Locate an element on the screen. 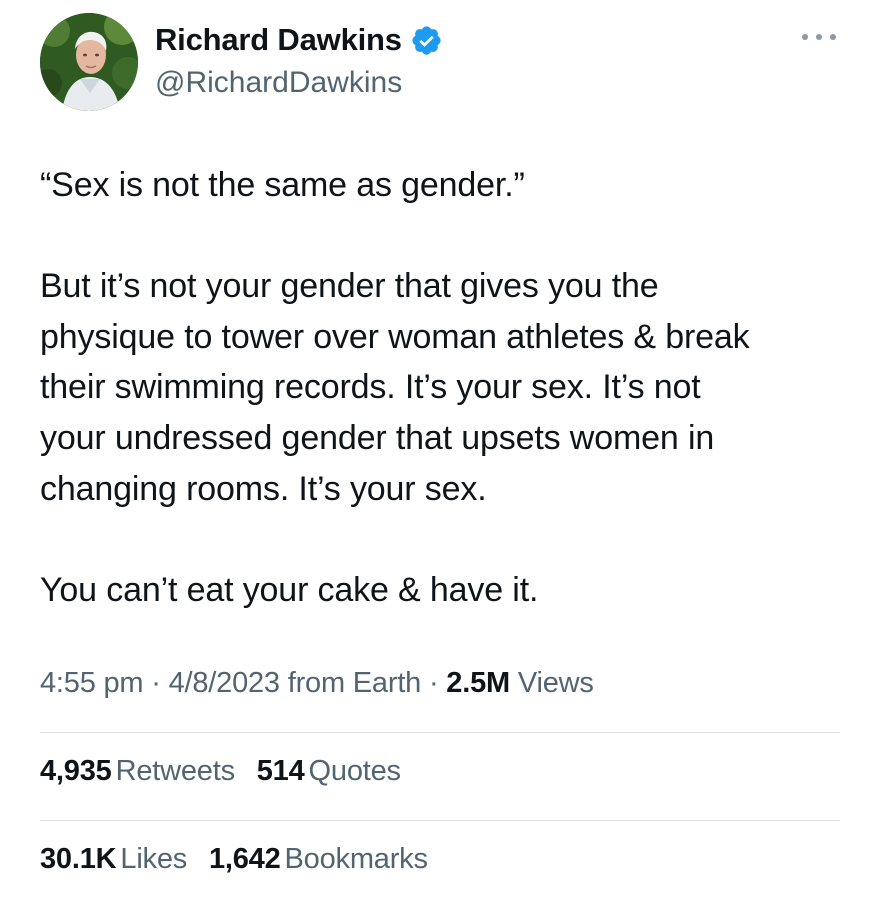  avatar is located at coordinates (89, 62).